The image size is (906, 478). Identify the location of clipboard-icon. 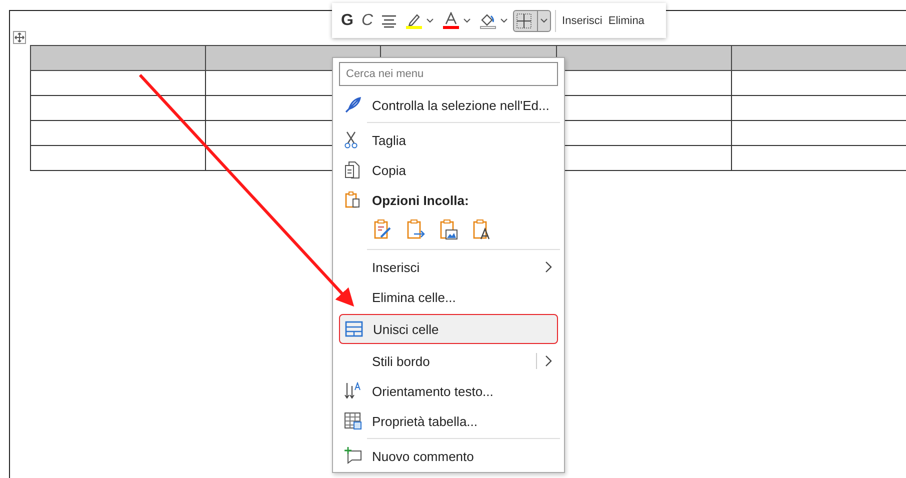
(353, 200).